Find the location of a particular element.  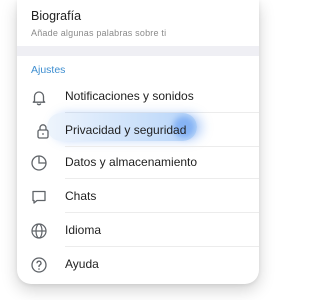

settings-item-label: Datos y almacenamiento is located at coordinates (131, 162).